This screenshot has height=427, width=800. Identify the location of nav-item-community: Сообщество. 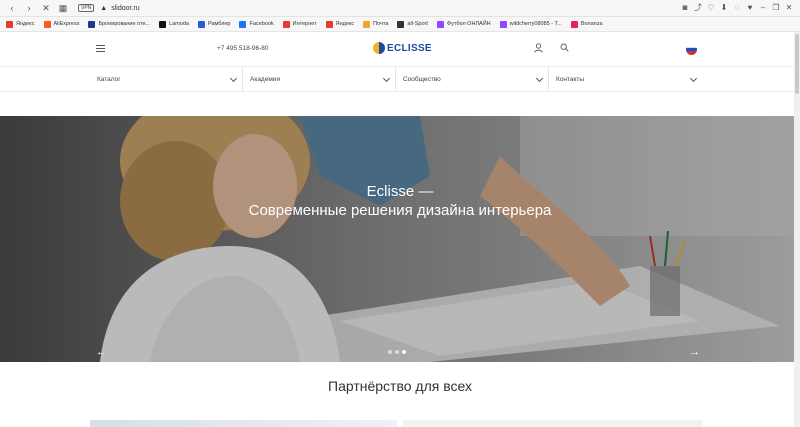
(472, 79).